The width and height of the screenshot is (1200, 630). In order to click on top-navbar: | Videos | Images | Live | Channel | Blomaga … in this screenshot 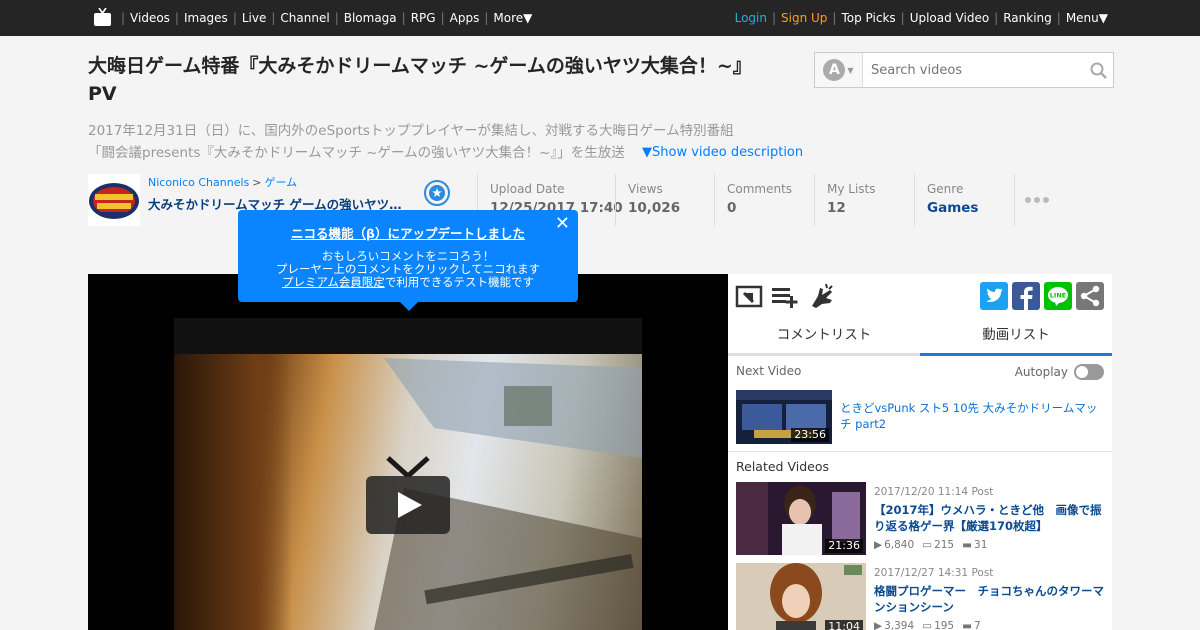, I will do `click(600, 18)`.